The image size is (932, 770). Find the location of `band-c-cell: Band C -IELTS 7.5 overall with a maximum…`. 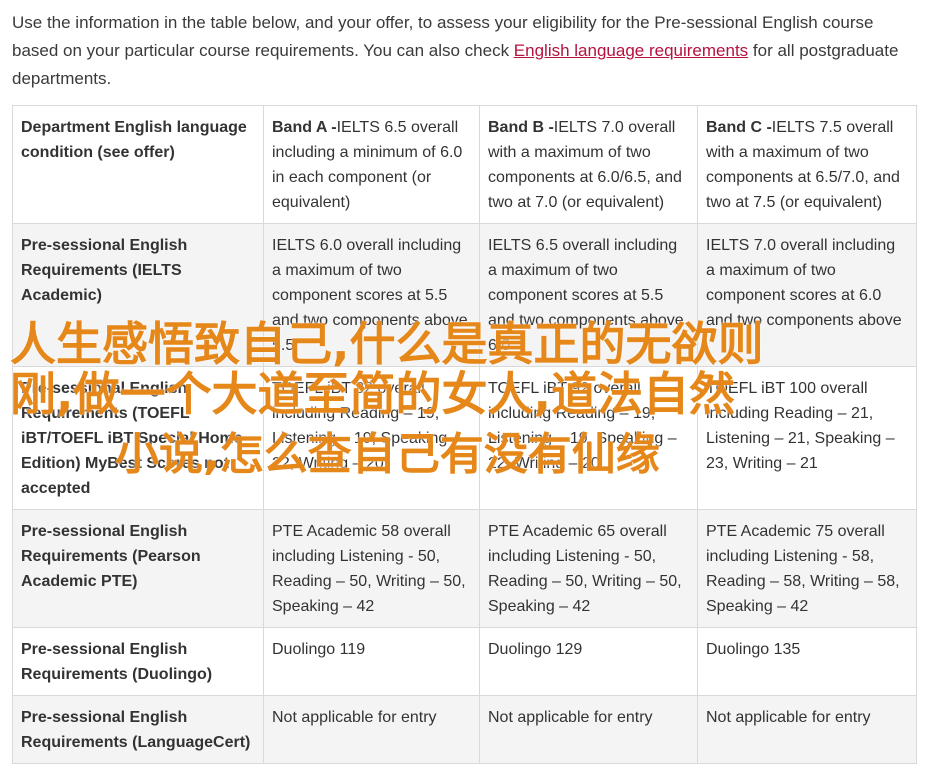

band-c-cell: Band C -IELTS 7.5 overall with a maximum… is located at coordinates (807, 164).